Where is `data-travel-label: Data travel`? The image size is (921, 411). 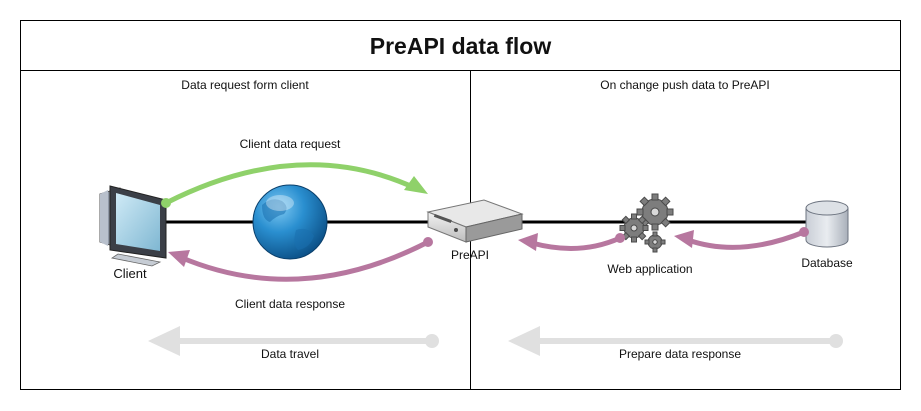 data-travel-label: Data travel is located at coordinates (290, 354).